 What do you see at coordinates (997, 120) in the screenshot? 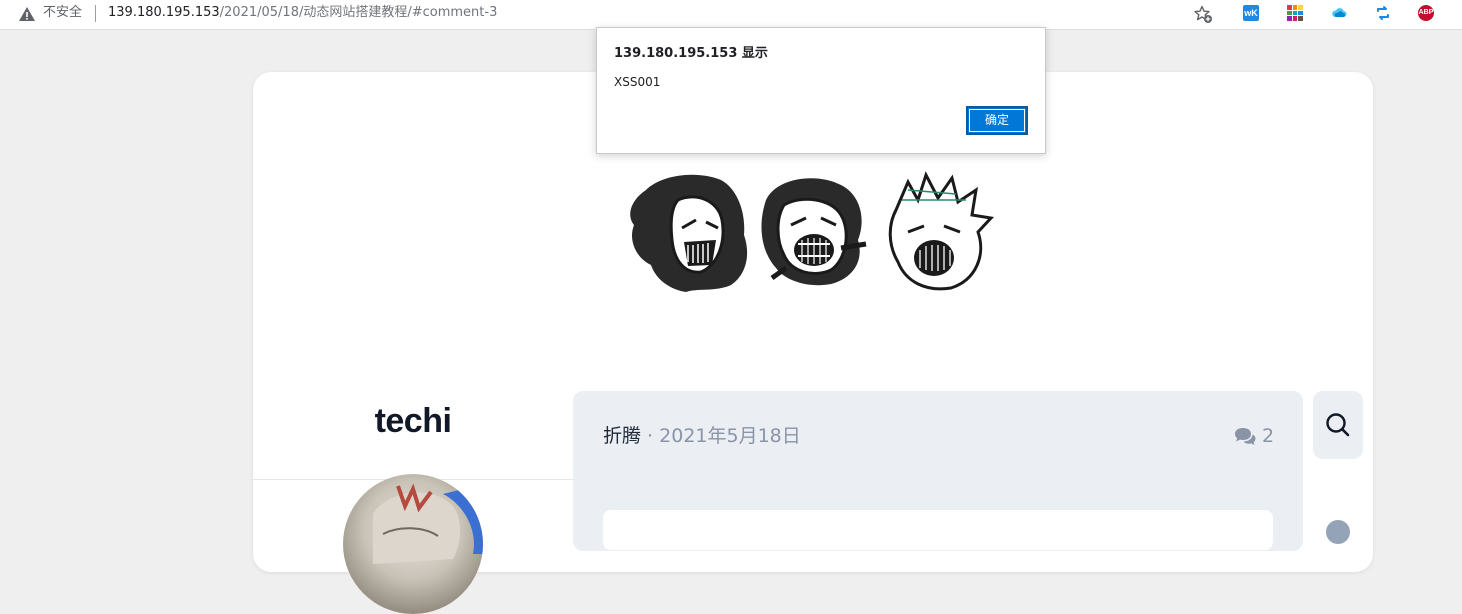
I see `alert-ok-button: 确定` at bounding box center [997, 120].